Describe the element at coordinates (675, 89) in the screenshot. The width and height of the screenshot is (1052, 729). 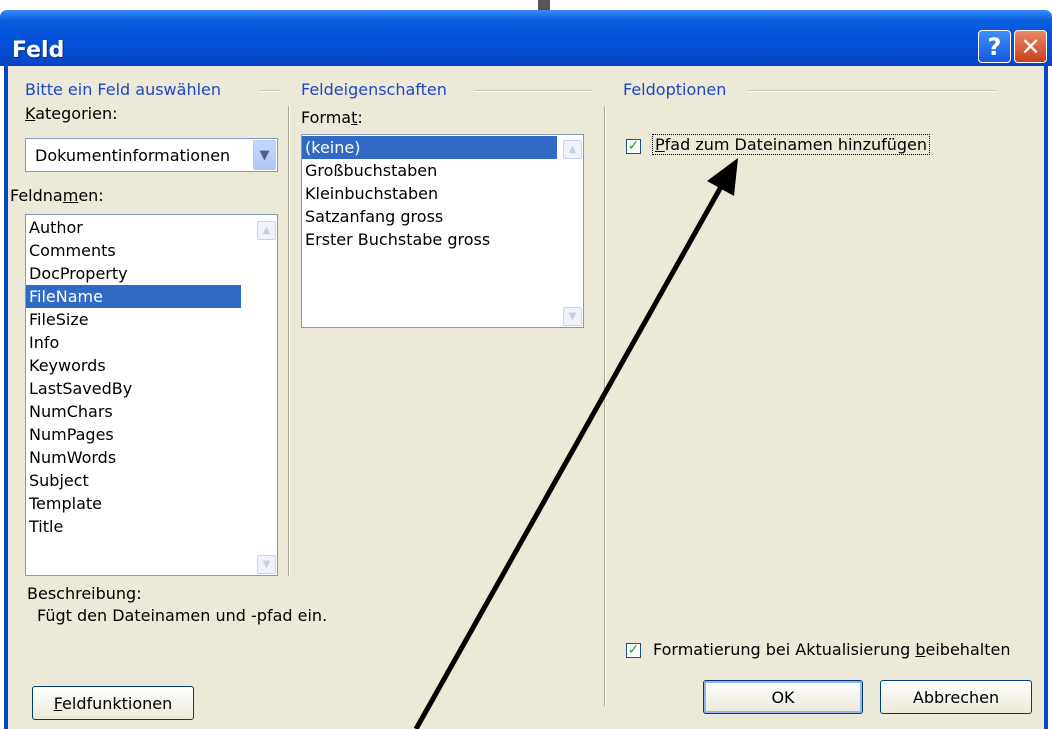
I see `field-options-group-title: Feldoptionen` at that location.